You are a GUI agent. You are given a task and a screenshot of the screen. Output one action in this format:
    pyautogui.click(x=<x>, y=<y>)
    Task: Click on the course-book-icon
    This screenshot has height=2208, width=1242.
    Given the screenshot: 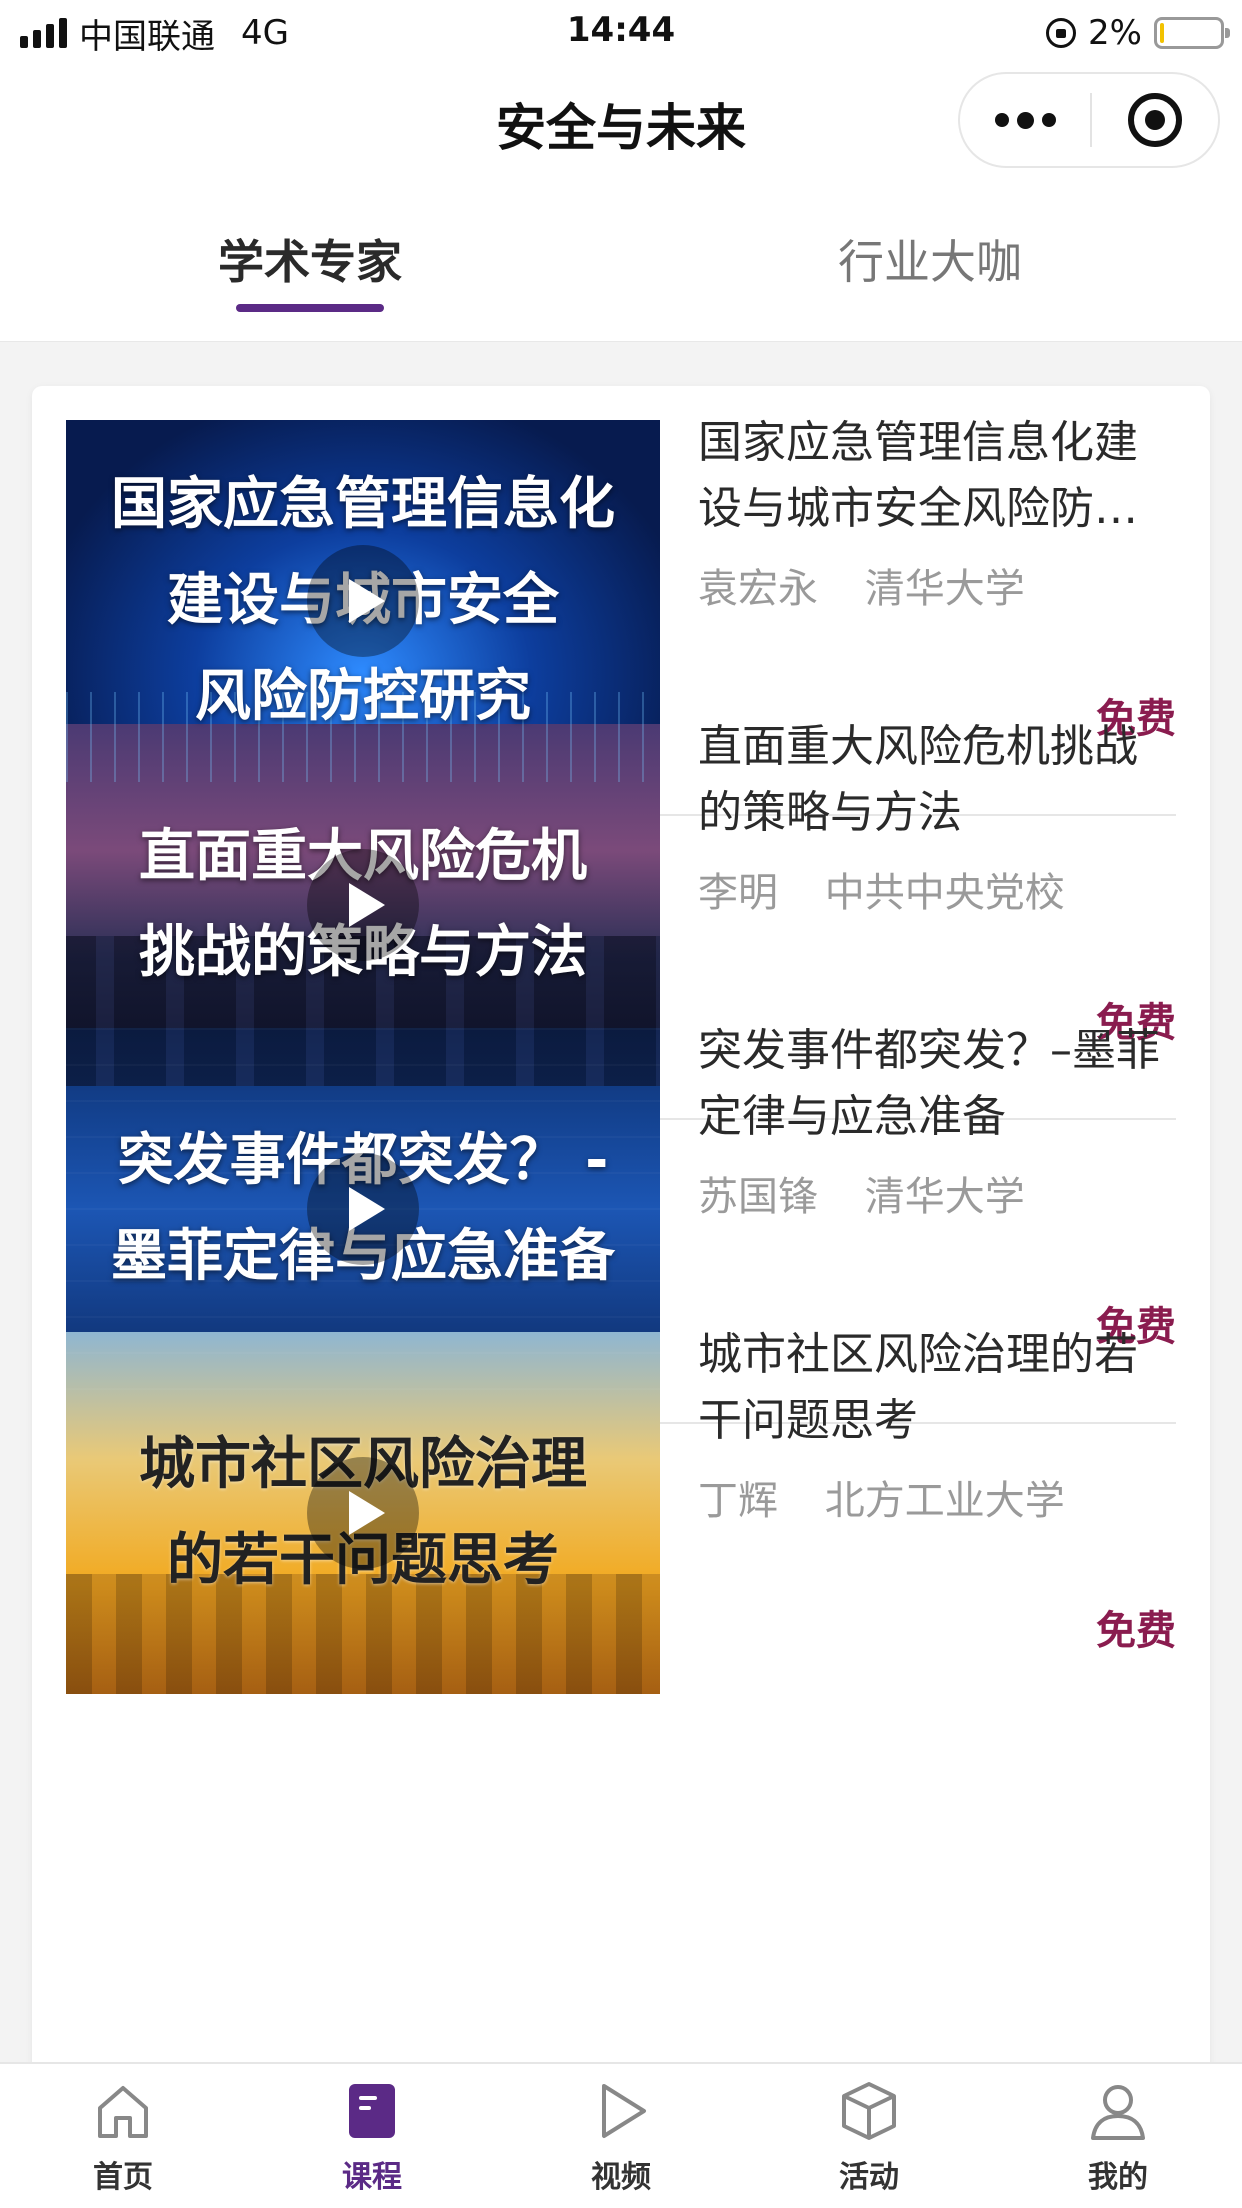 What is the action you would take?
    pyautogui.click(x=372, y=2111)
    